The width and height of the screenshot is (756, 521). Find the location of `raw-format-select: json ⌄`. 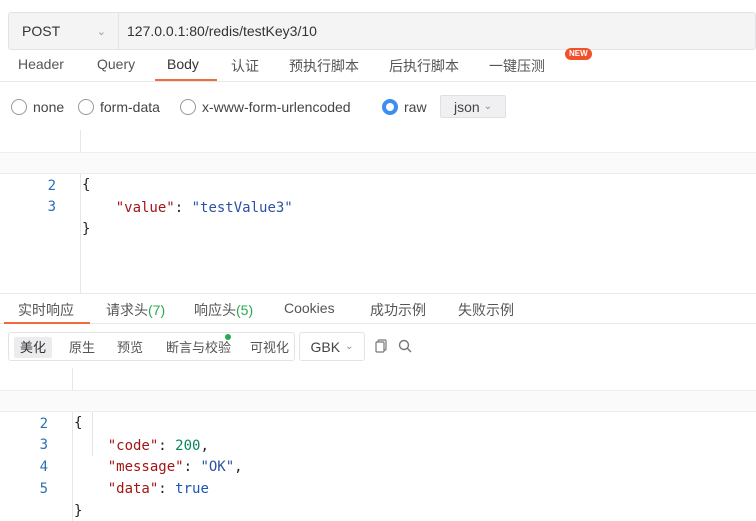

raw-format-select: json ⌄ is located at coordinates (473, 106).